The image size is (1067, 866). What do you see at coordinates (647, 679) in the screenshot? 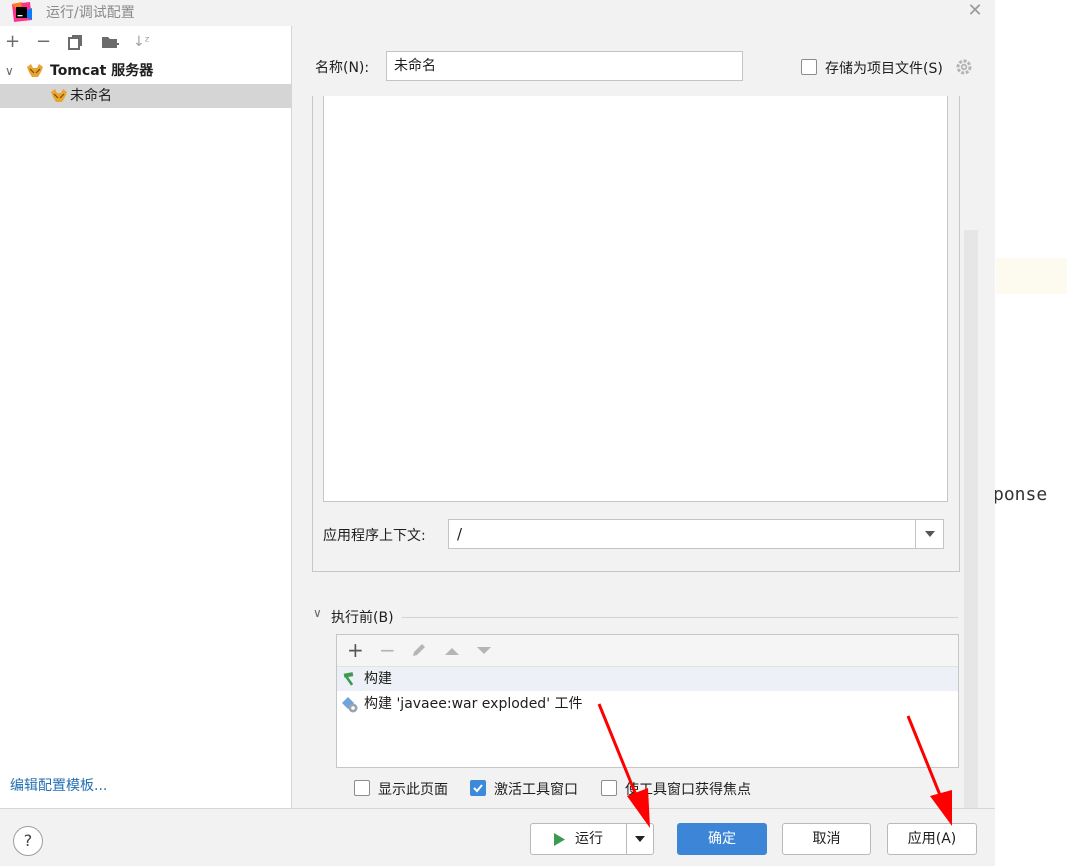
I see `list-item: 构建` at bounding box center [647, 679].